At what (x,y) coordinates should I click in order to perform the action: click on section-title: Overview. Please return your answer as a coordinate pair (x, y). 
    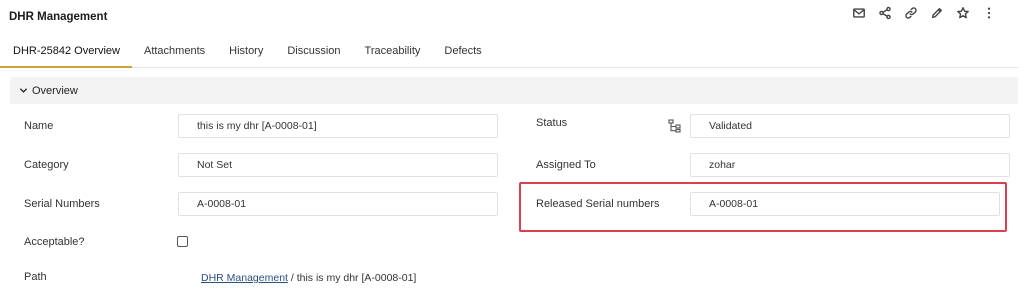
    Looking at the image, I should click on (55, 90).